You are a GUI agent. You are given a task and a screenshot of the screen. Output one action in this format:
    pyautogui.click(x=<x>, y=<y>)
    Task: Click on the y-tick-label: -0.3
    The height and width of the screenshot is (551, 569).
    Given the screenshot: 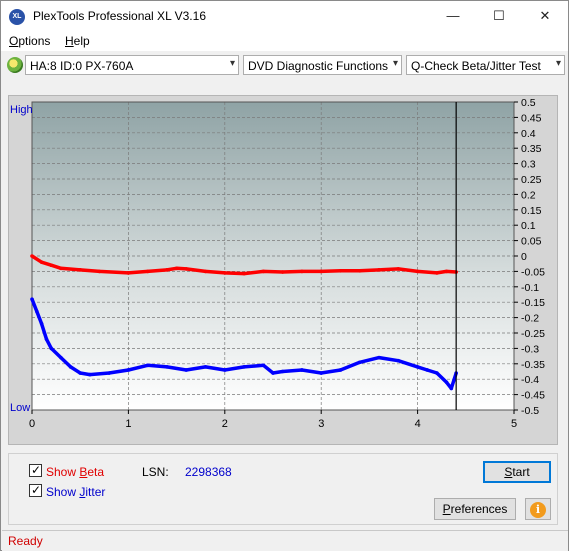 What is the action you would take?
    pyautogui.click(x=530, y=349)
    